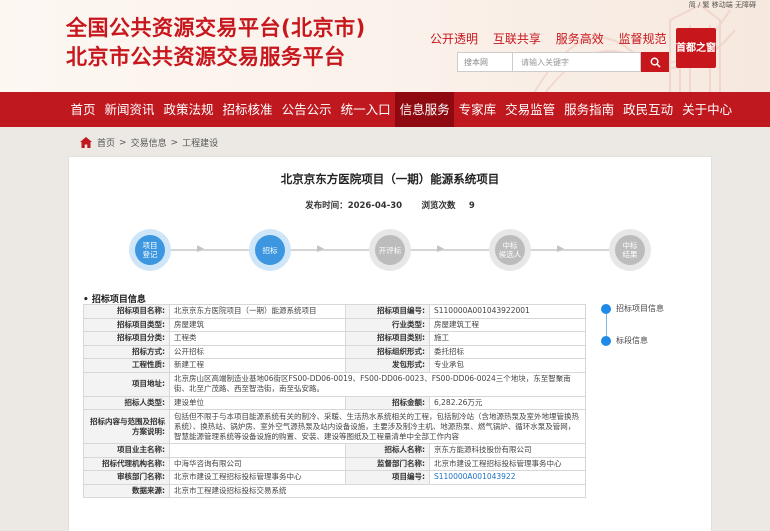  What do you see at coordinates (516, 39) in the screenshot?
I see `slogan-item: 互联共享` at bounding box center [516, 39].